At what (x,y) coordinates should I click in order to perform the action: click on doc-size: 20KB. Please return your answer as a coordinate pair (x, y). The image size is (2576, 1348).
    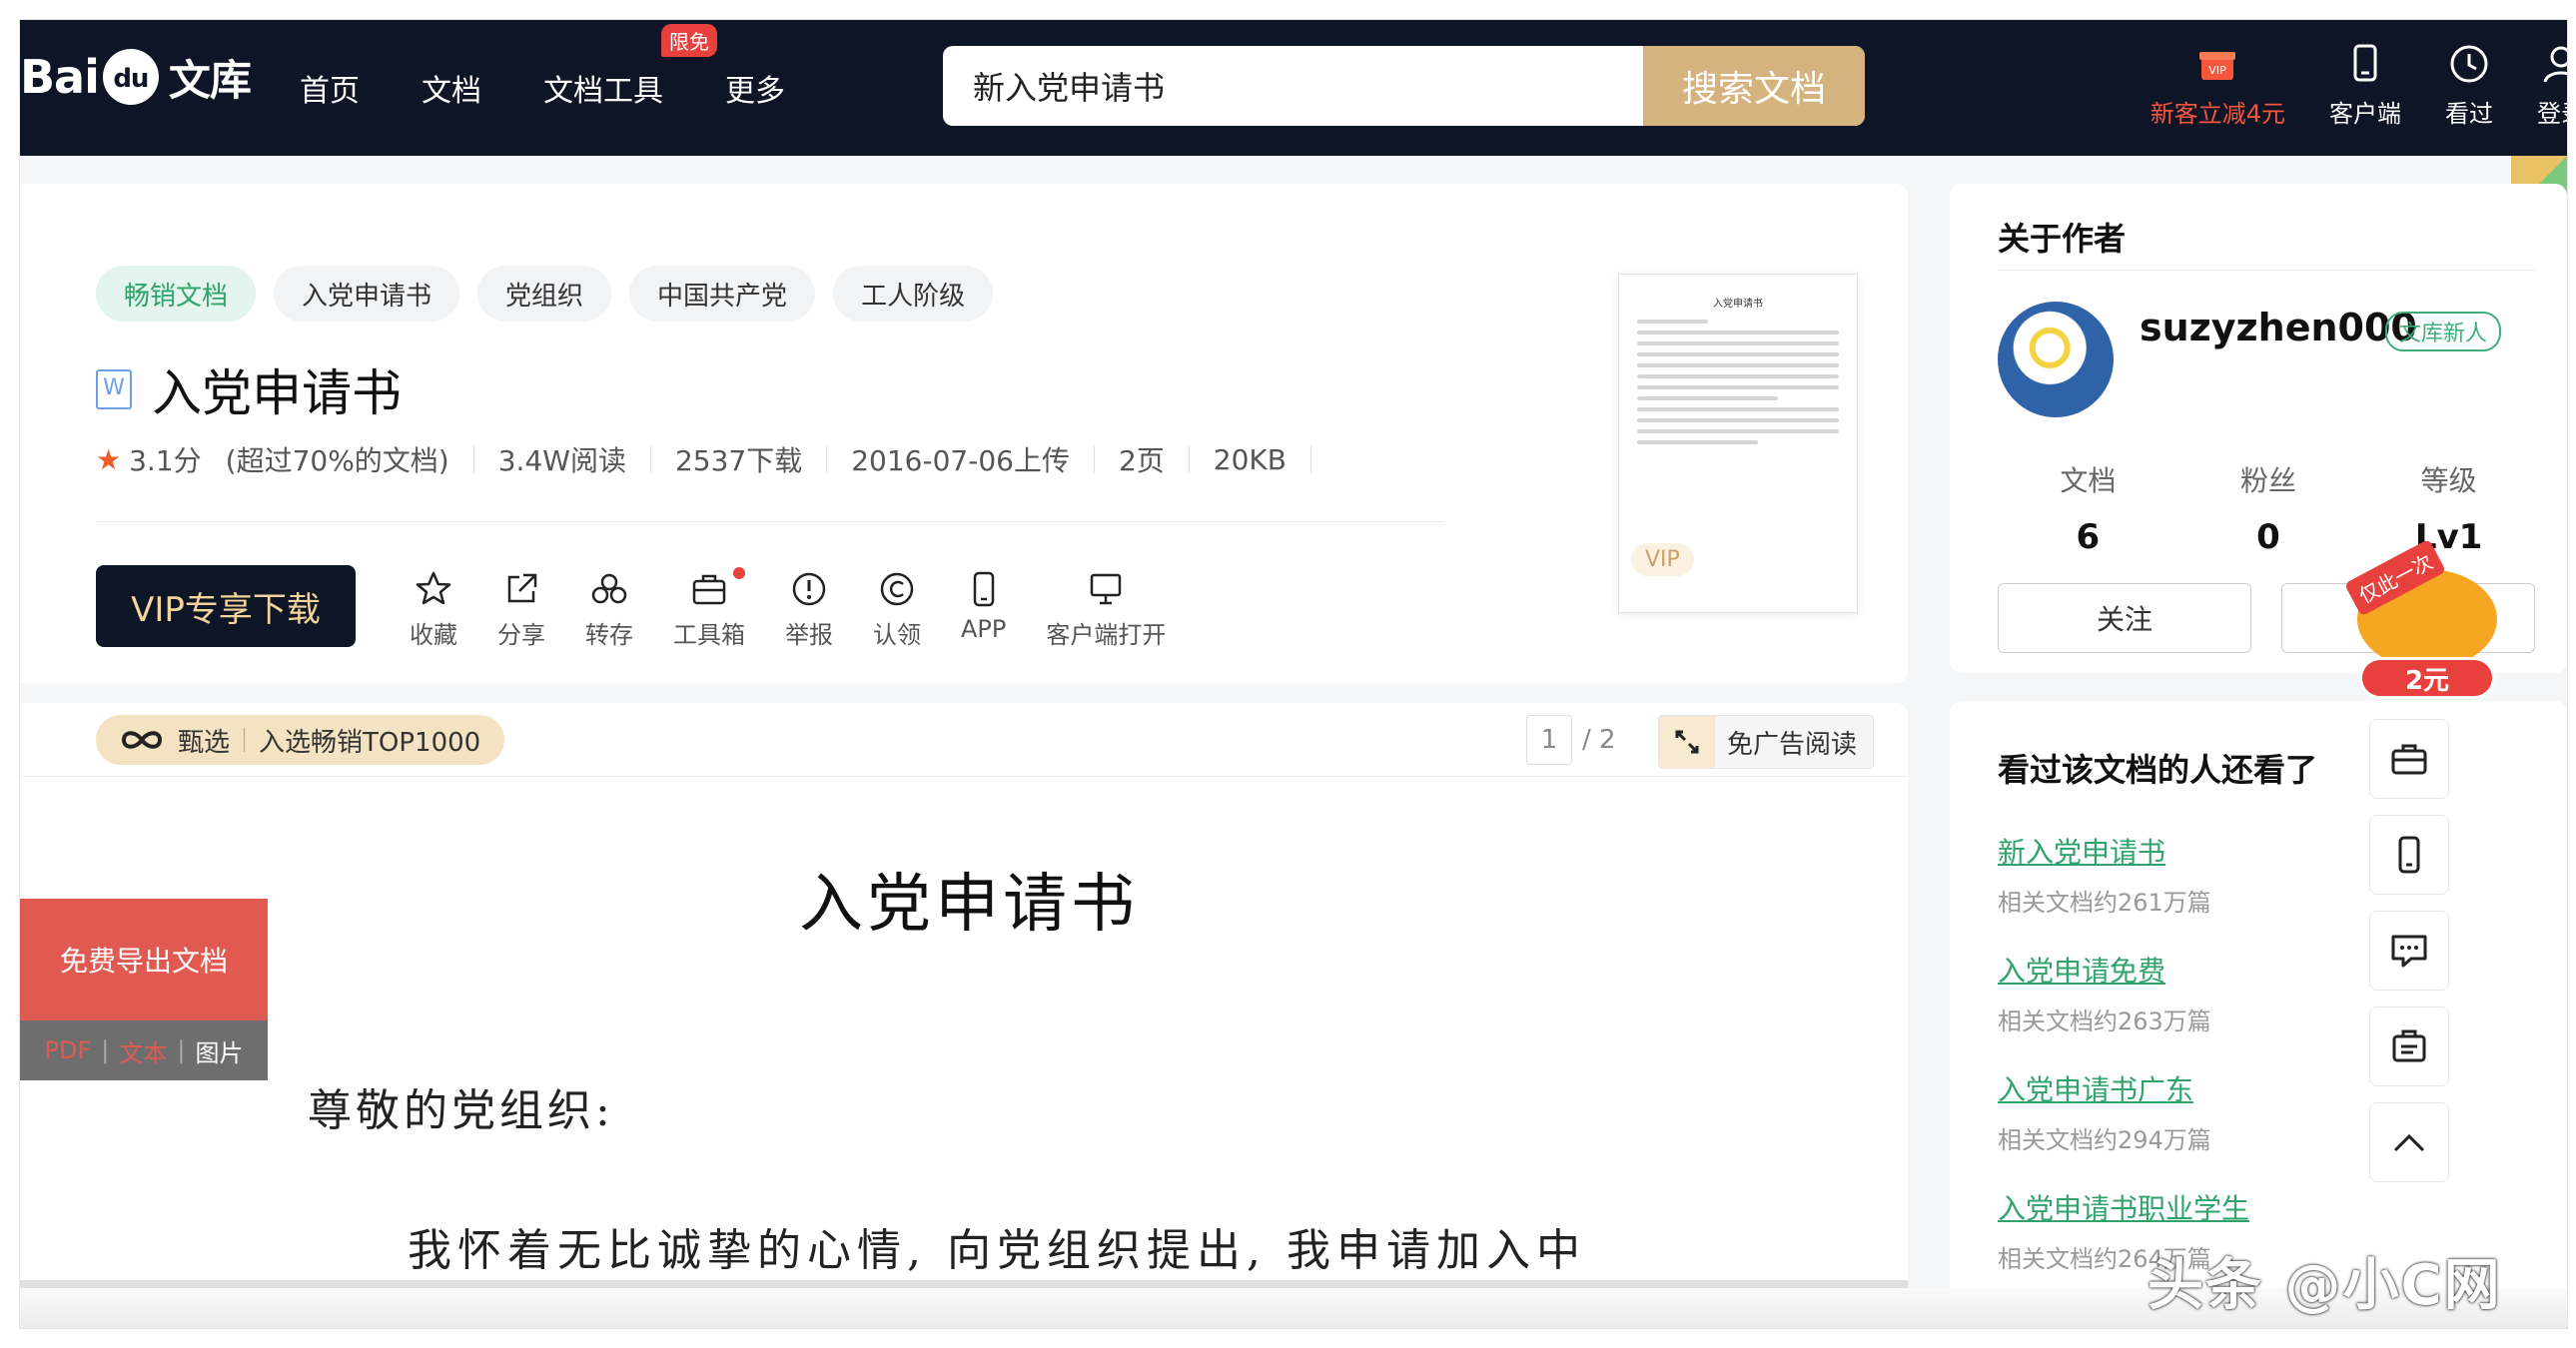
    Looking at the image, I should click on (1250, 459).